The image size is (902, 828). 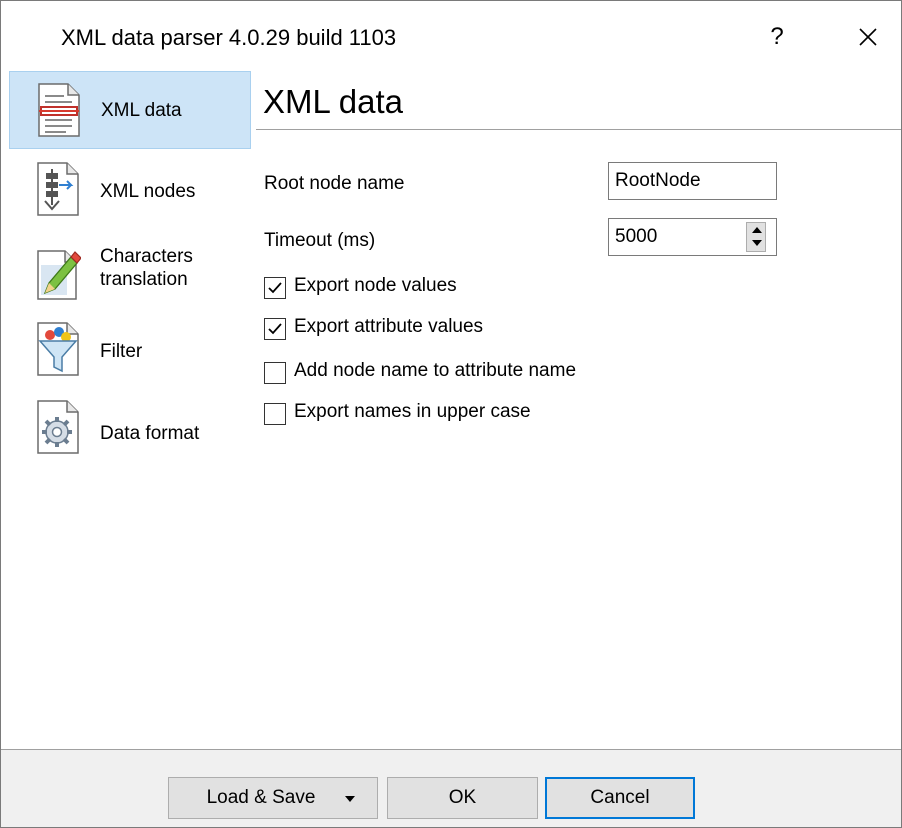 What do you see at coordinates (229, 37) in the screenshot?
I see `window-title: XML data parser 4.0.29 build 1103` at bounding box center [229, 37].